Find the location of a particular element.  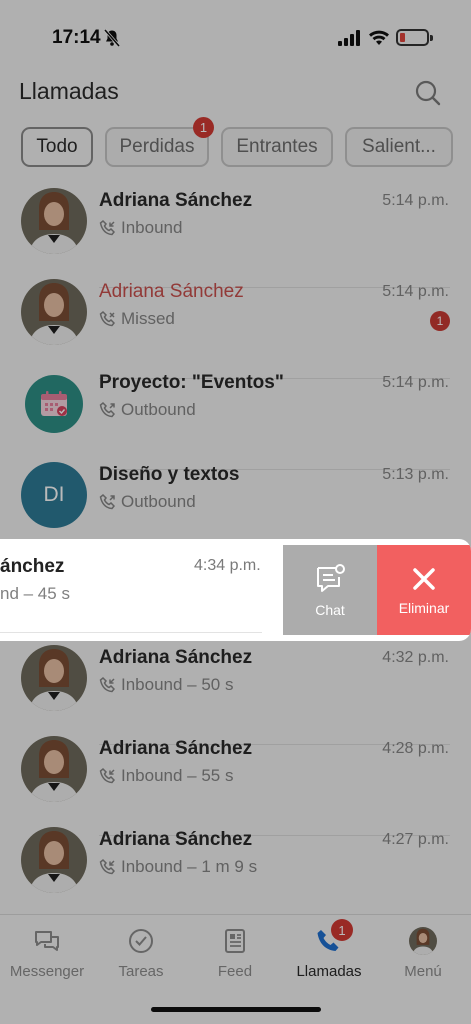

call-type-label: Inbound is located at coordinates (152, 227).